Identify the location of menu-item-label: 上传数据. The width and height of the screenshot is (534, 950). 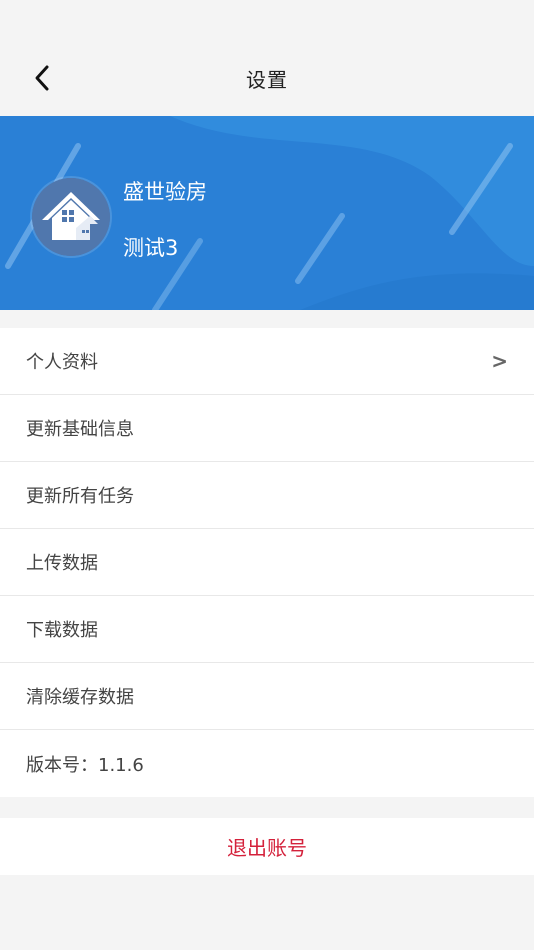
(62, 563).